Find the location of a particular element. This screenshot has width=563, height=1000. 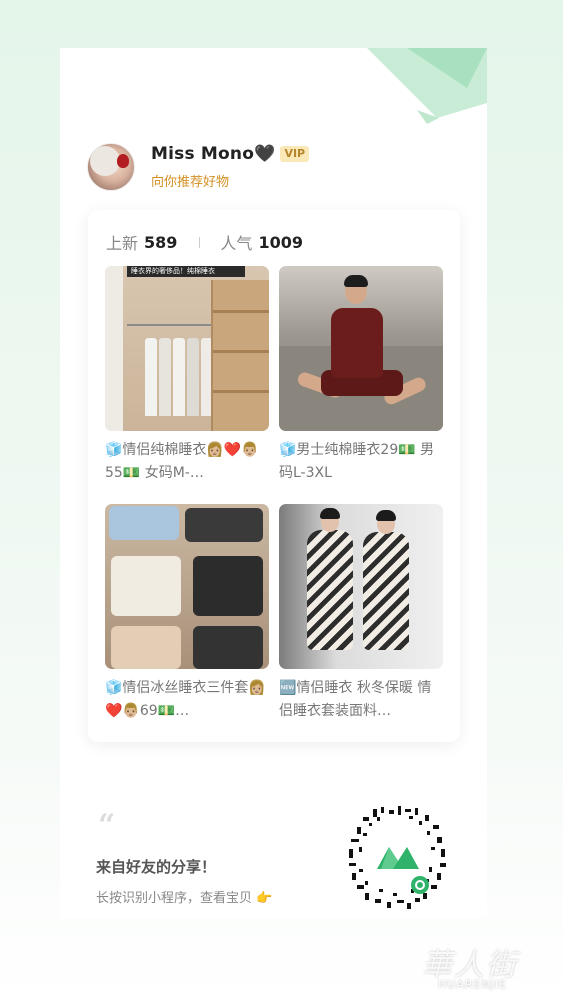

site-watermark: 華人街 HUARENJIE is located at coordinates (485, 969).